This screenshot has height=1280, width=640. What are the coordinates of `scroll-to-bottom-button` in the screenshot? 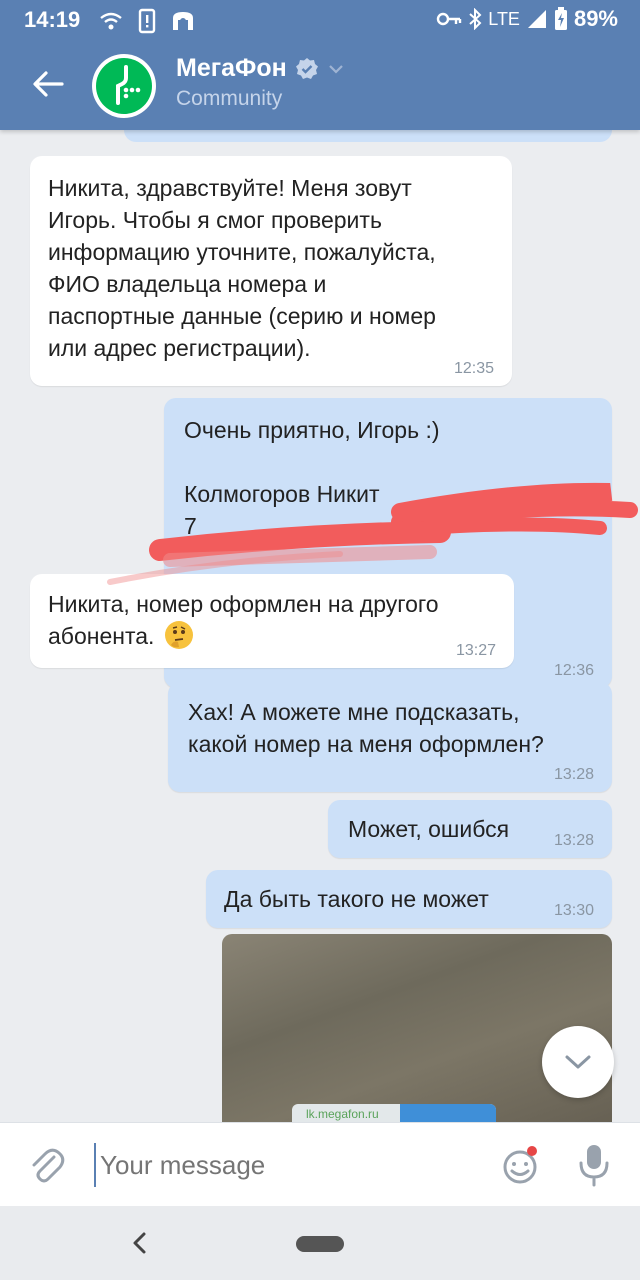 It's located at (578, 1062).